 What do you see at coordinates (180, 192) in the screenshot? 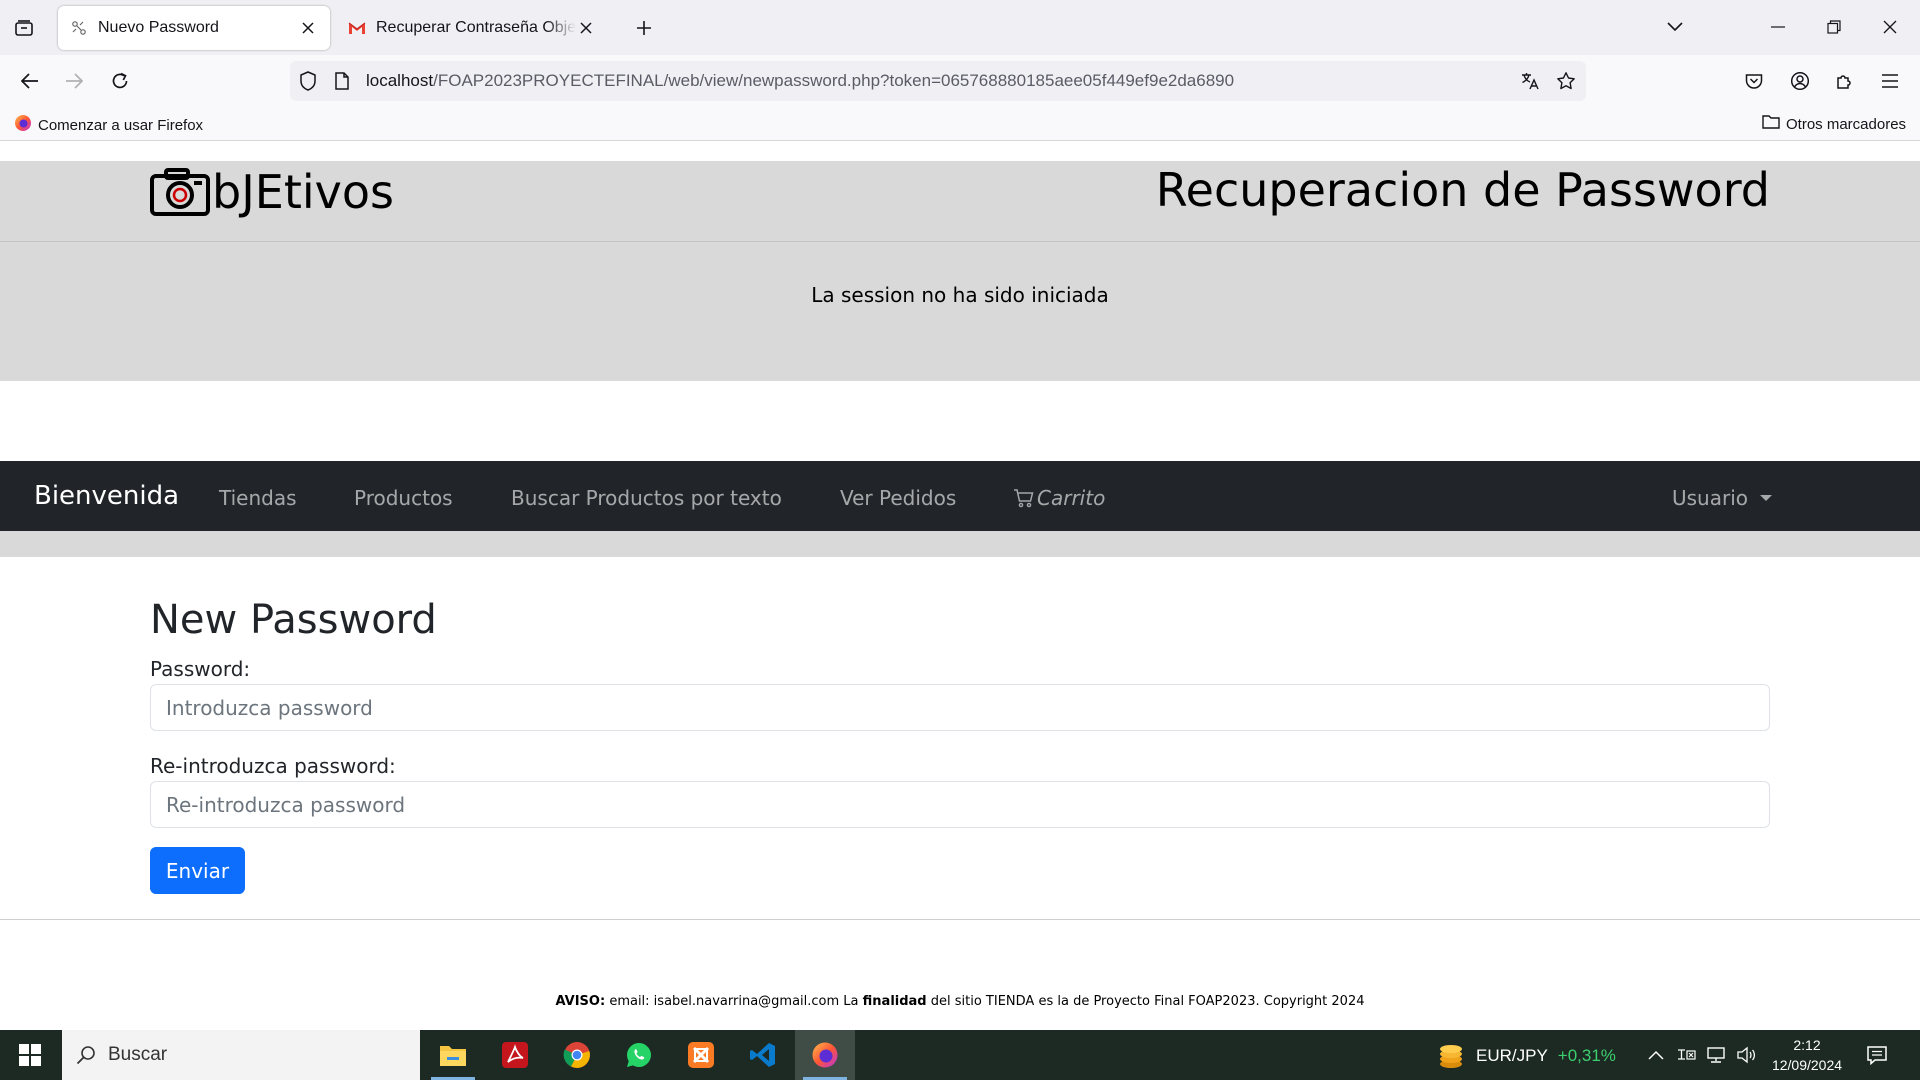
I see `camera-icon` at bounding box center [180, 192].